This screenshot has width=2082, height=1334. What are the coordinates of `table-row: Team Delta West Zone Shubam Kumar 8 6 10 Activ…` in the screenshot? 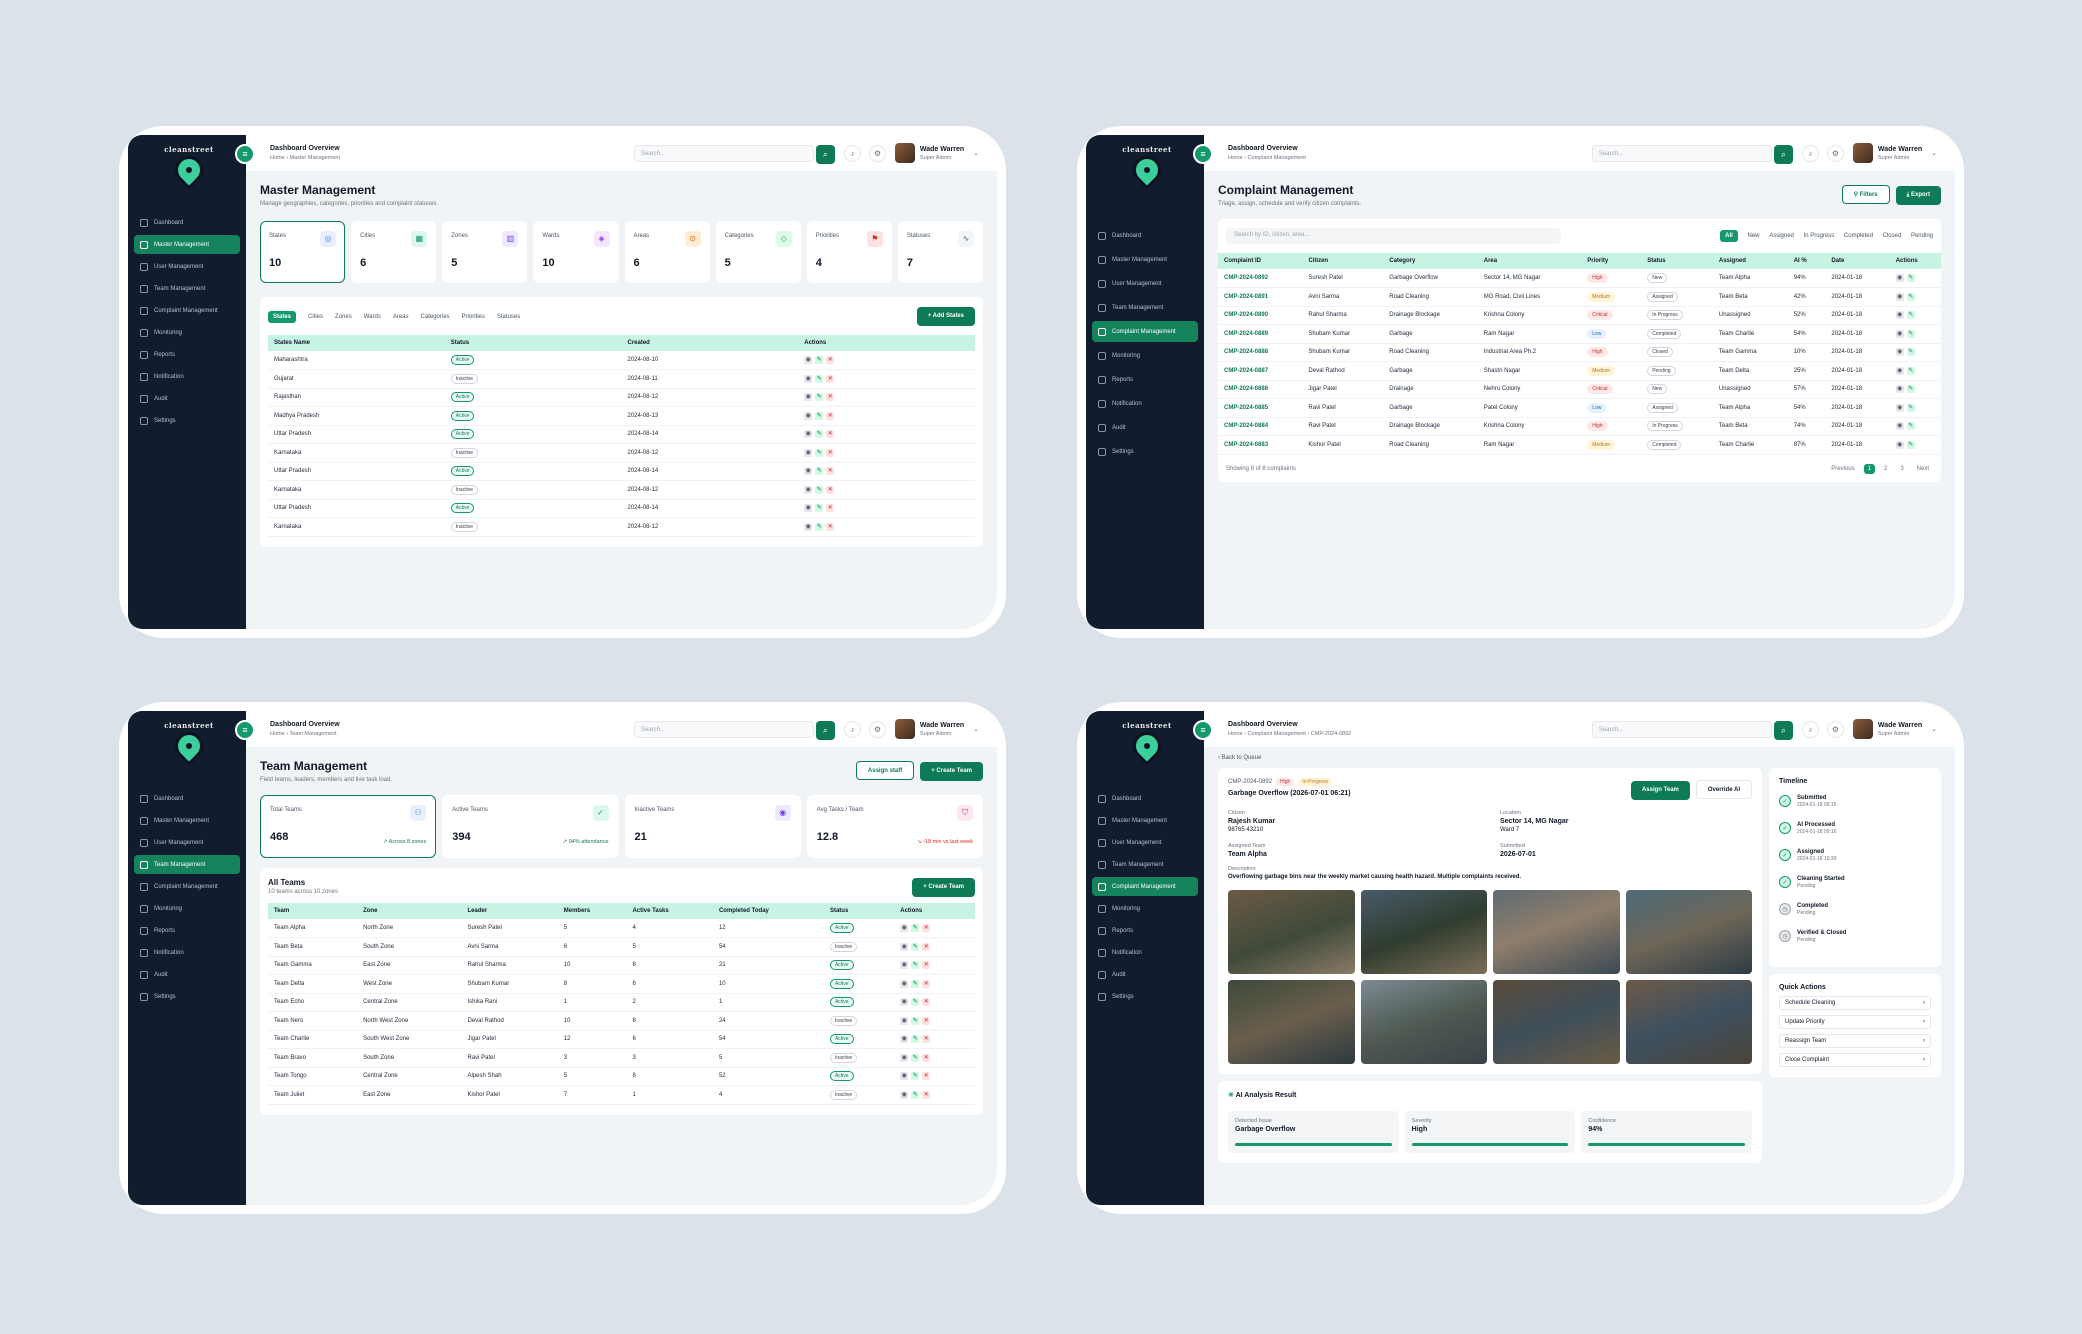 It's located at (621, 984).